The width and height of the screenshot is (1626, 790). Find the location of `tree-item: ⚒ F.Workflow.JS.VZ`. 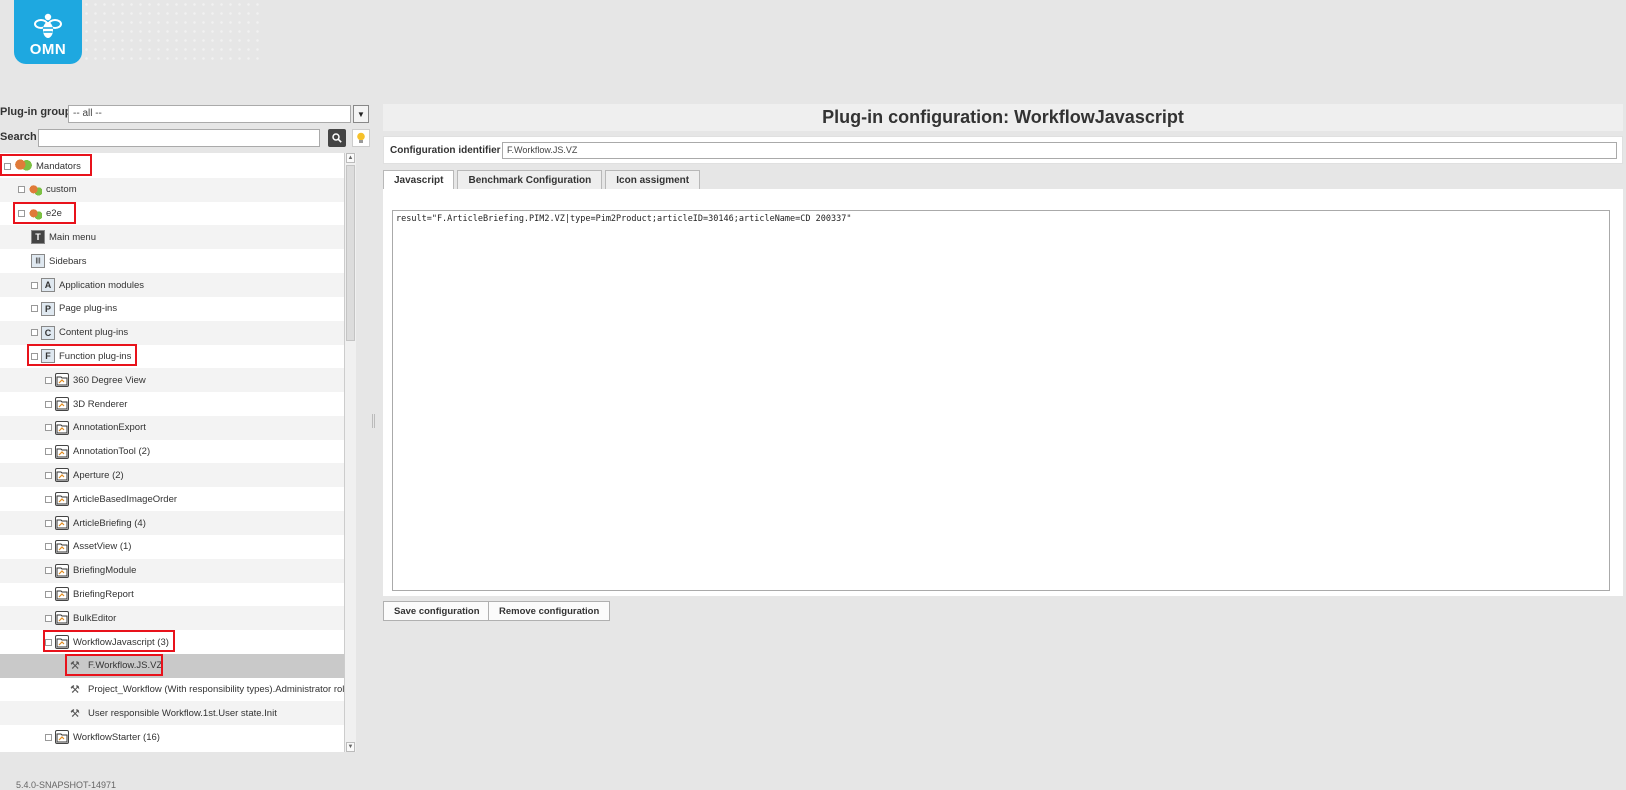

tree-item: ⚒ F.Workflow.JS.VZ is located at coordinates (178, 665).